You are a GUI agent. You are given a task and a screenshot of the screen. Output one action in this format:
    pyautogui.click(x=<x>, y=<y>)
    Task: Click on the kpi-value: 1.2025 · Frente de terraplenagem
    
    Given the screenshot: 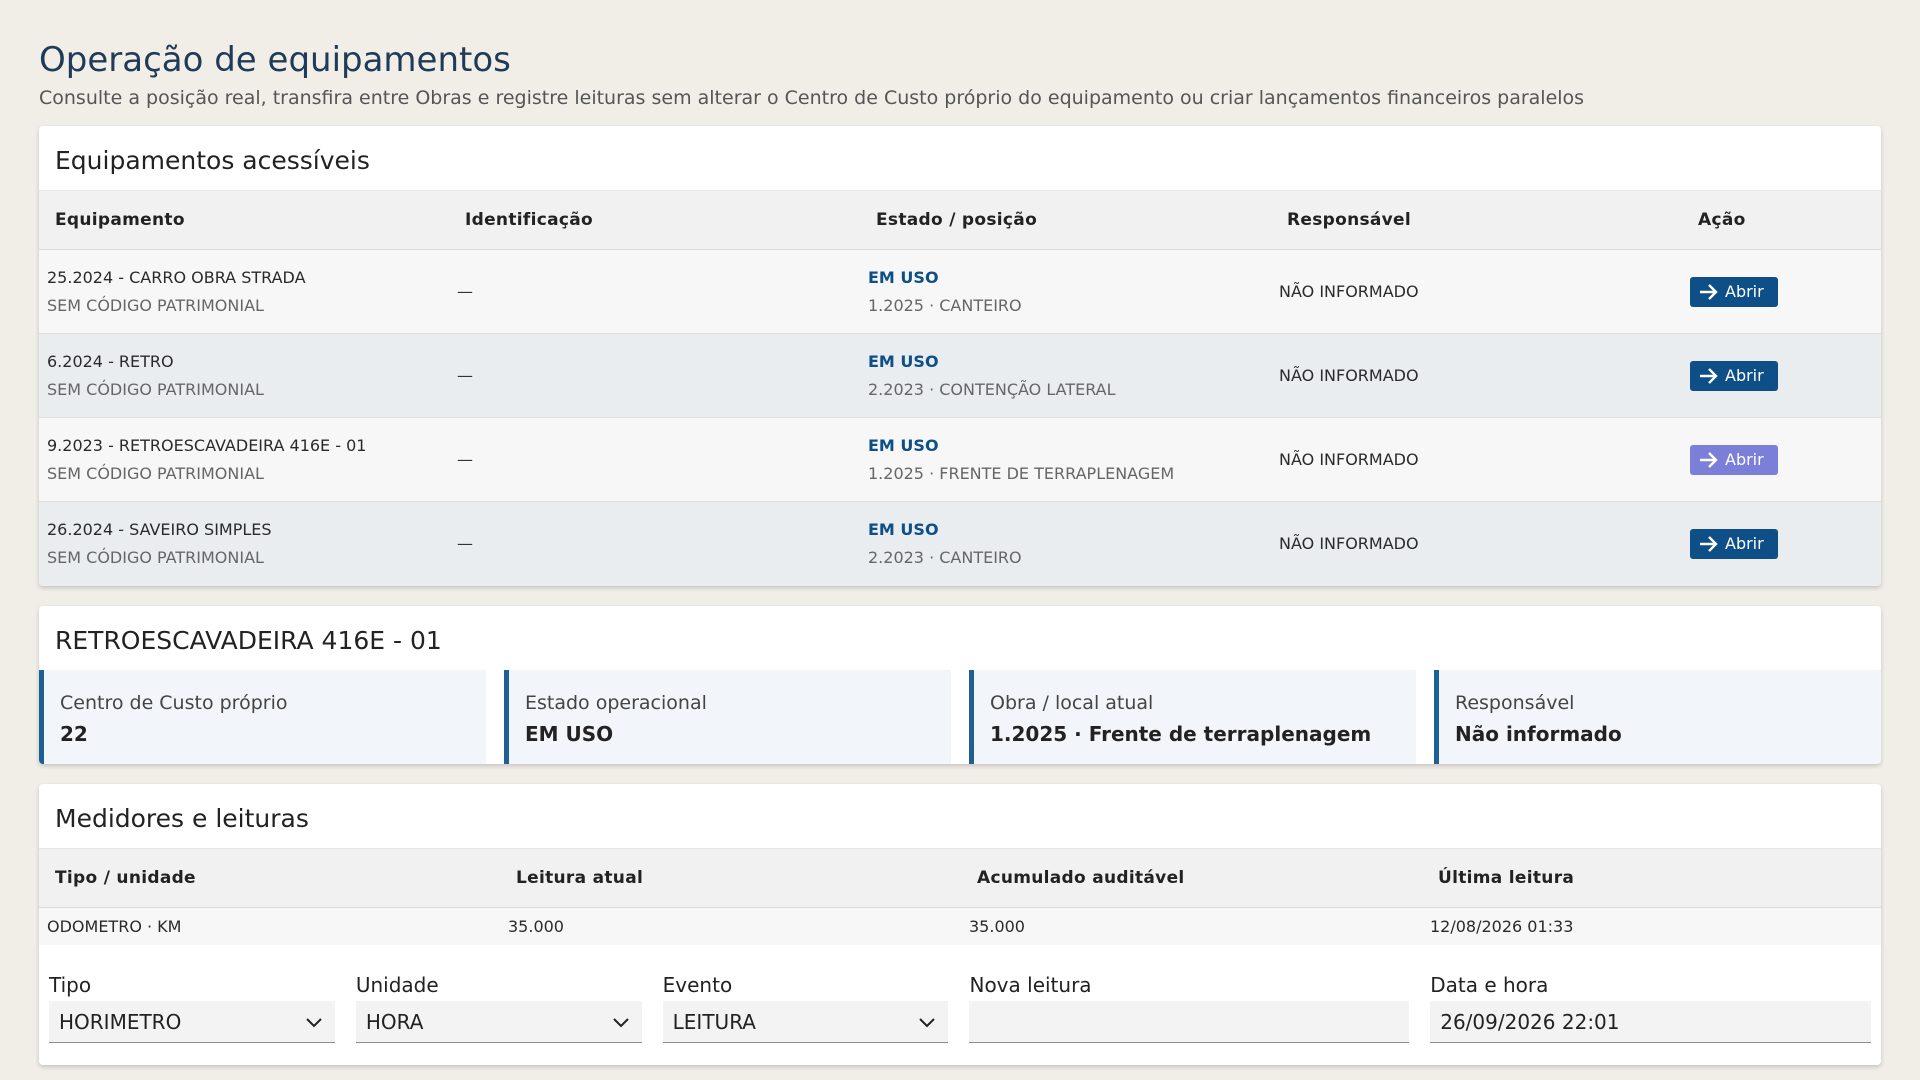 What is the action you would take?
    pyautogui.click(x=1181, y=733)
    